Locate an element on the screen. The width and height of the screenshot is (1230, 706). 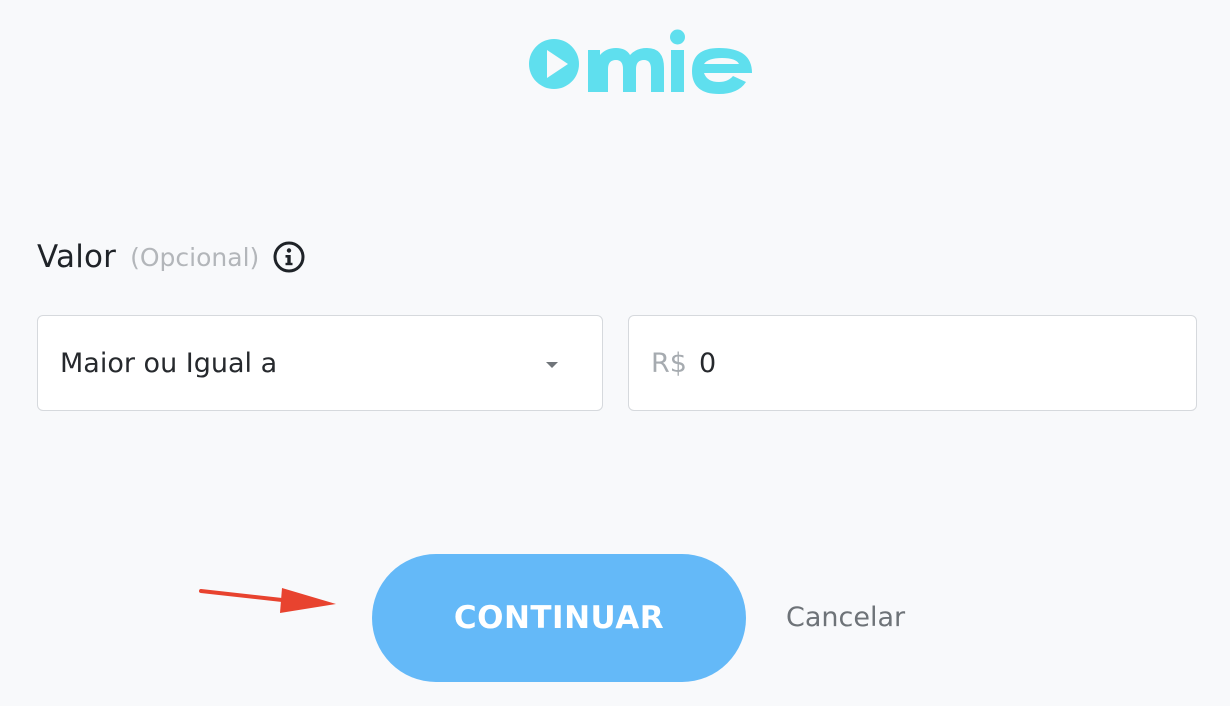
value-field-label: Valor is located at coordinates (77, 257).